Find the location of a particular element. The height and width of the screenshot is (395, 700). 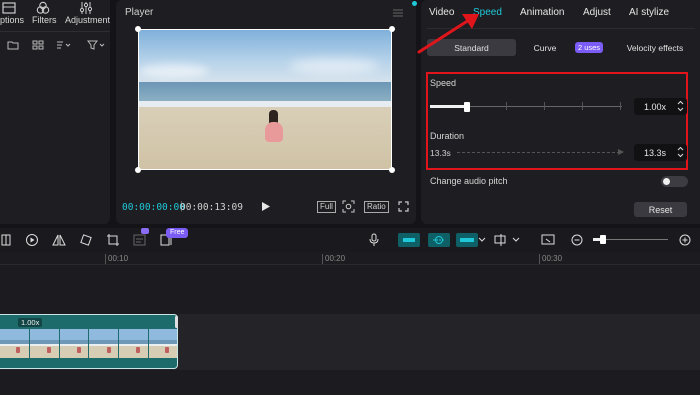

zoom-slider-thumb is located at coordinates (603, 239).